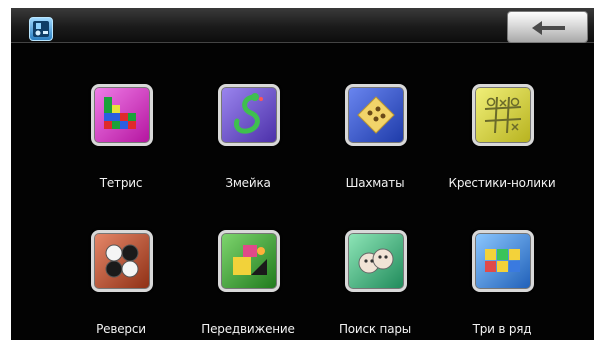 Image resolution: width=605 pixels, height=347 pixels. What do you see at coordinates (248, 149) in the screenshot?
I see `game-tile-snake: Змейка` at bounding box center [248, 149].